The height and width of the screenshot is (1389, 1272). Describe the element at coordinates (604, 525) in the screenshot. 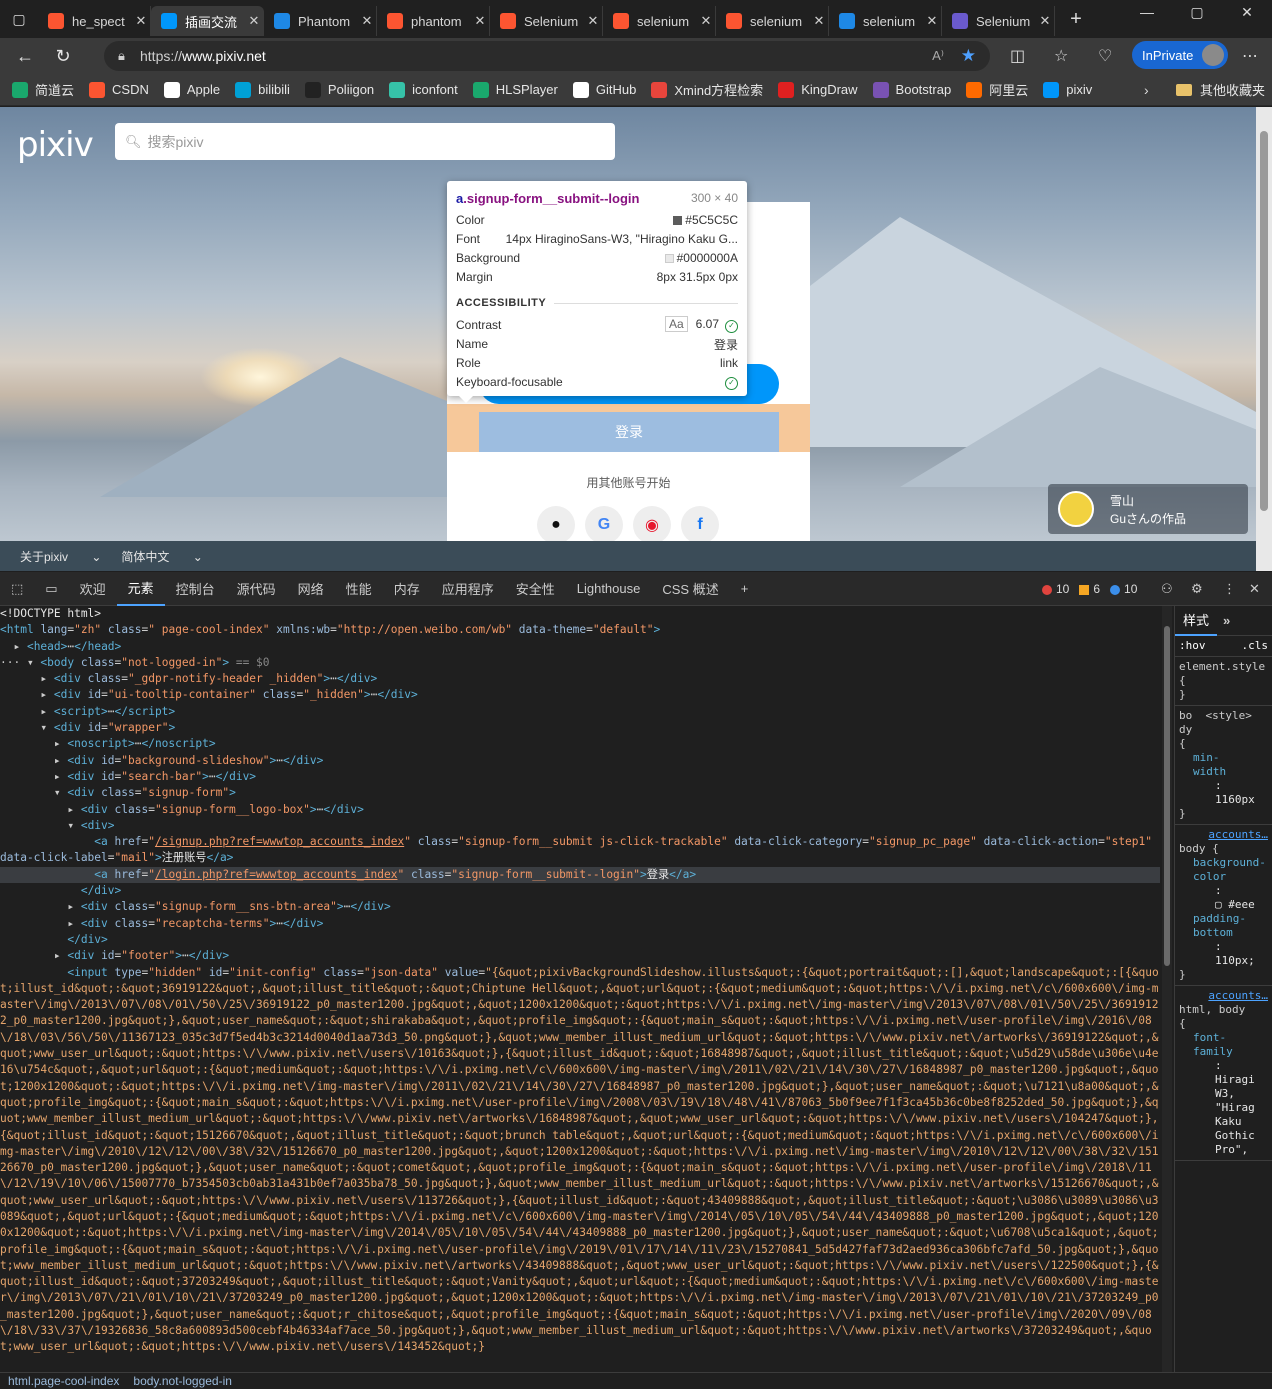

I see `google-login-icon: G` at that location.